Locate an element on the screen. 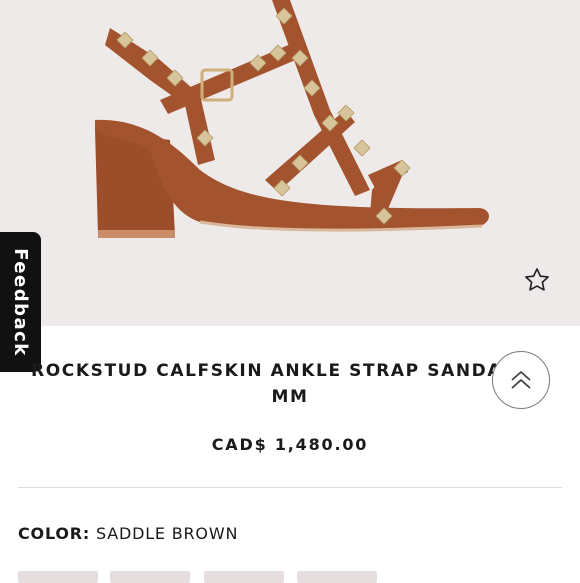 The height and width of the screenshot is (583, 580). divider is located at coordinates (290, 487).